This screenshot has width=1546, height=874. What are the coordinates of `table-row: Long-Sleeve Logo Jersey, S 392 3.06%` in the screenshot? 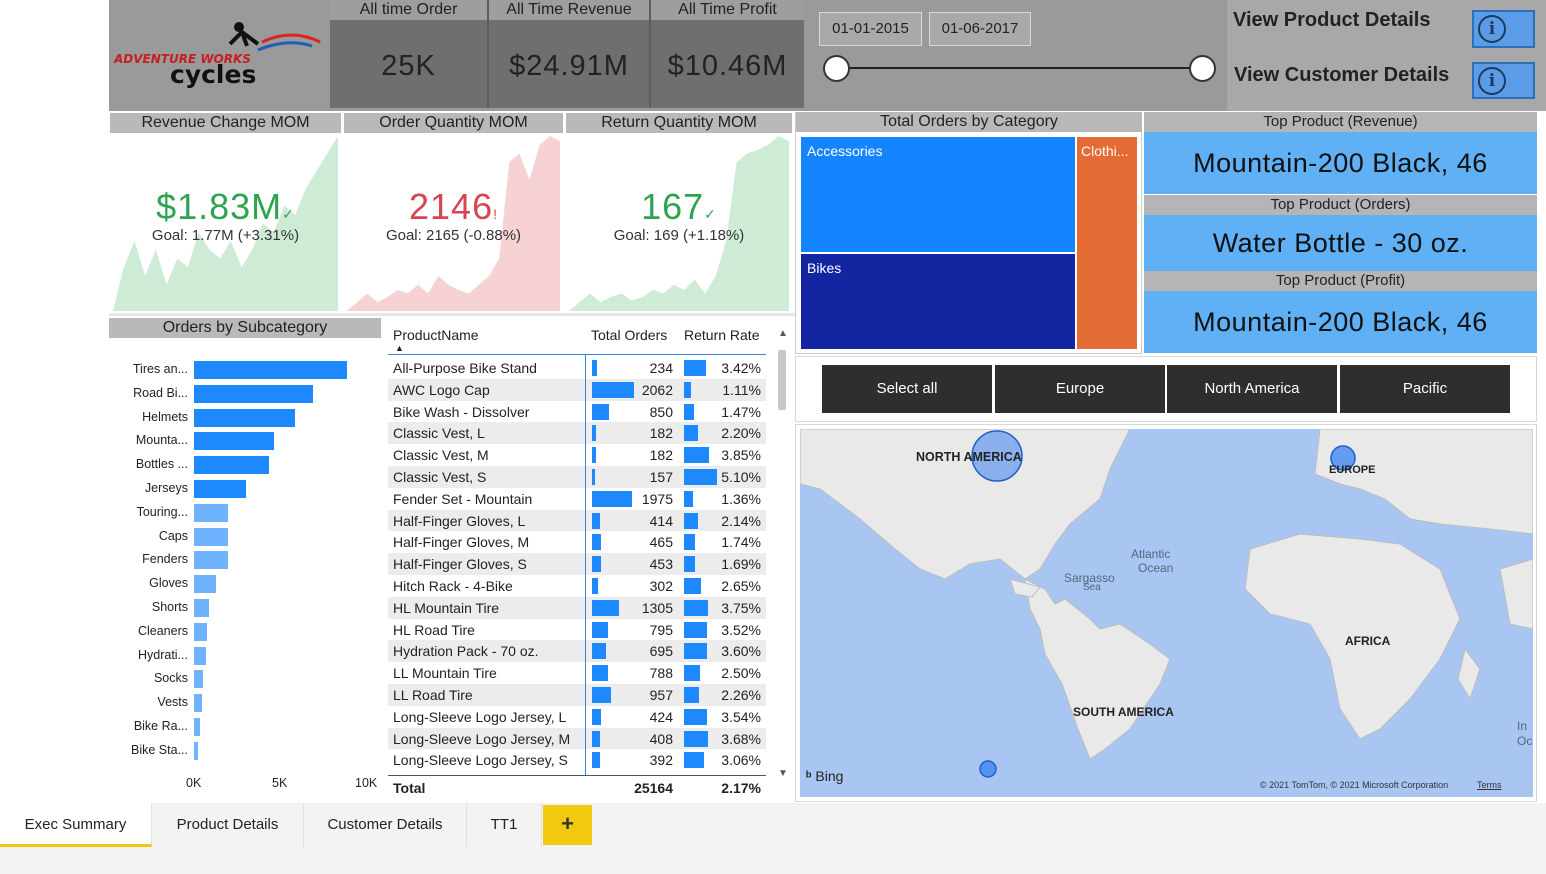 It's located at (577, 760).